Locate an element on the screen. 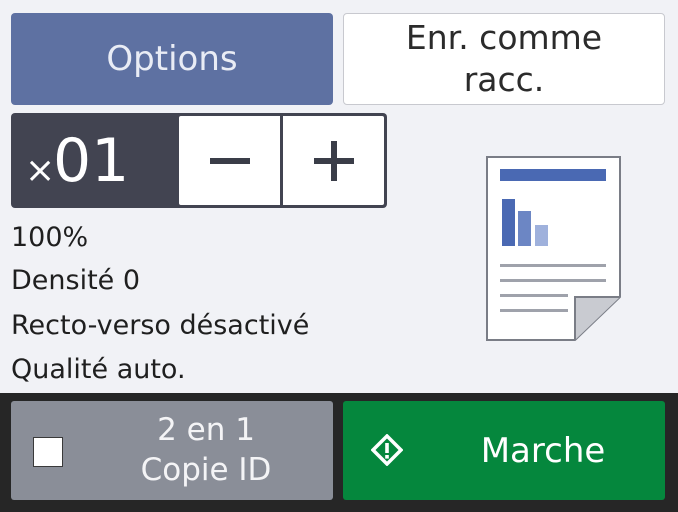 This screenshot has width=678, height=512. quality-setting: Qualité auto. is located at coordinates (98, 369).